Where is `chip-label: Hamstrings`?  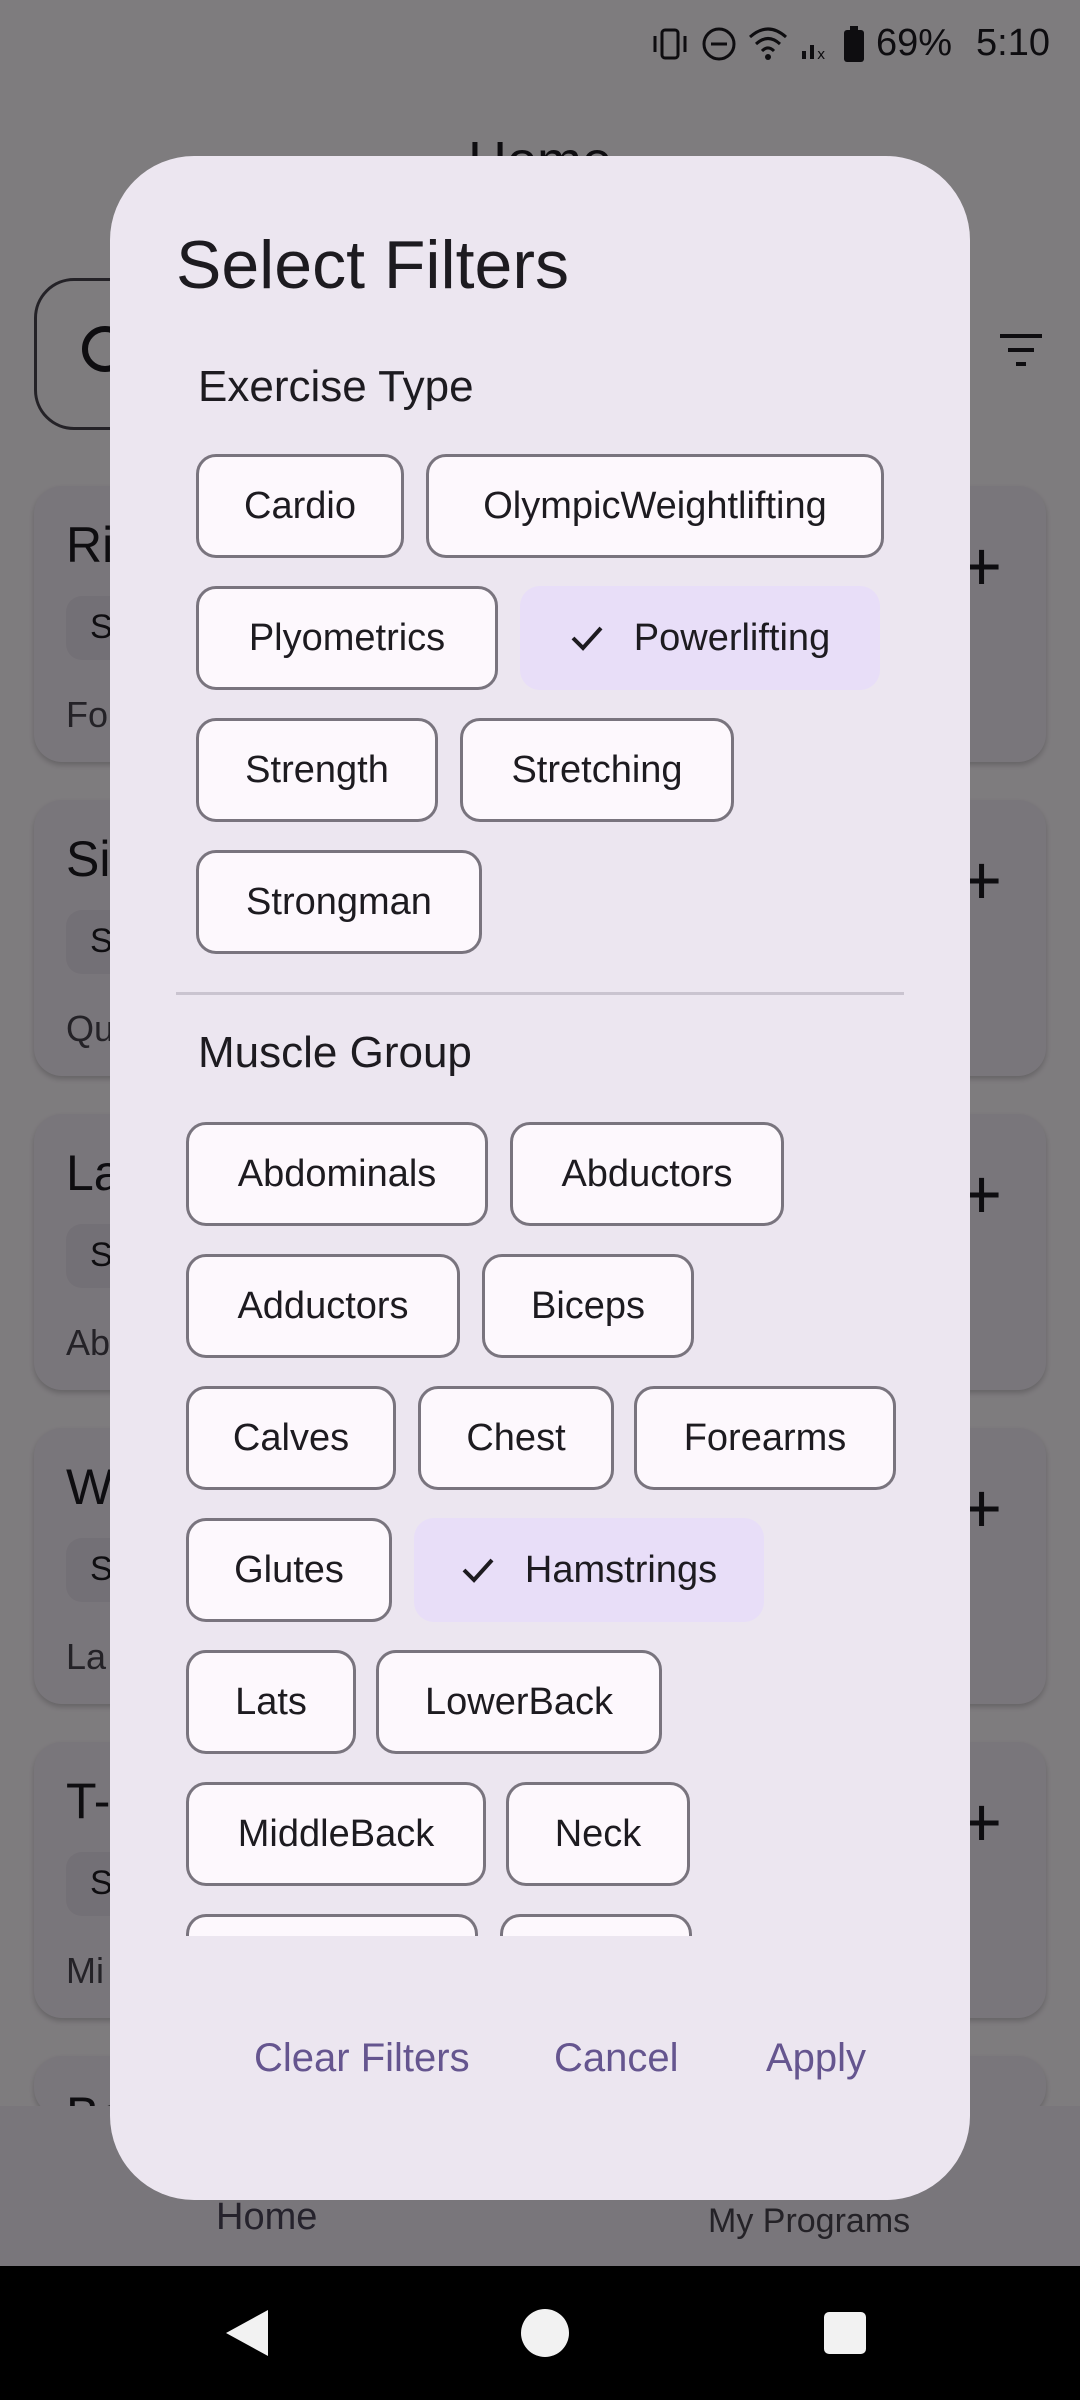
chip-label: Hamstrings is located at coordinates (621, 1569).